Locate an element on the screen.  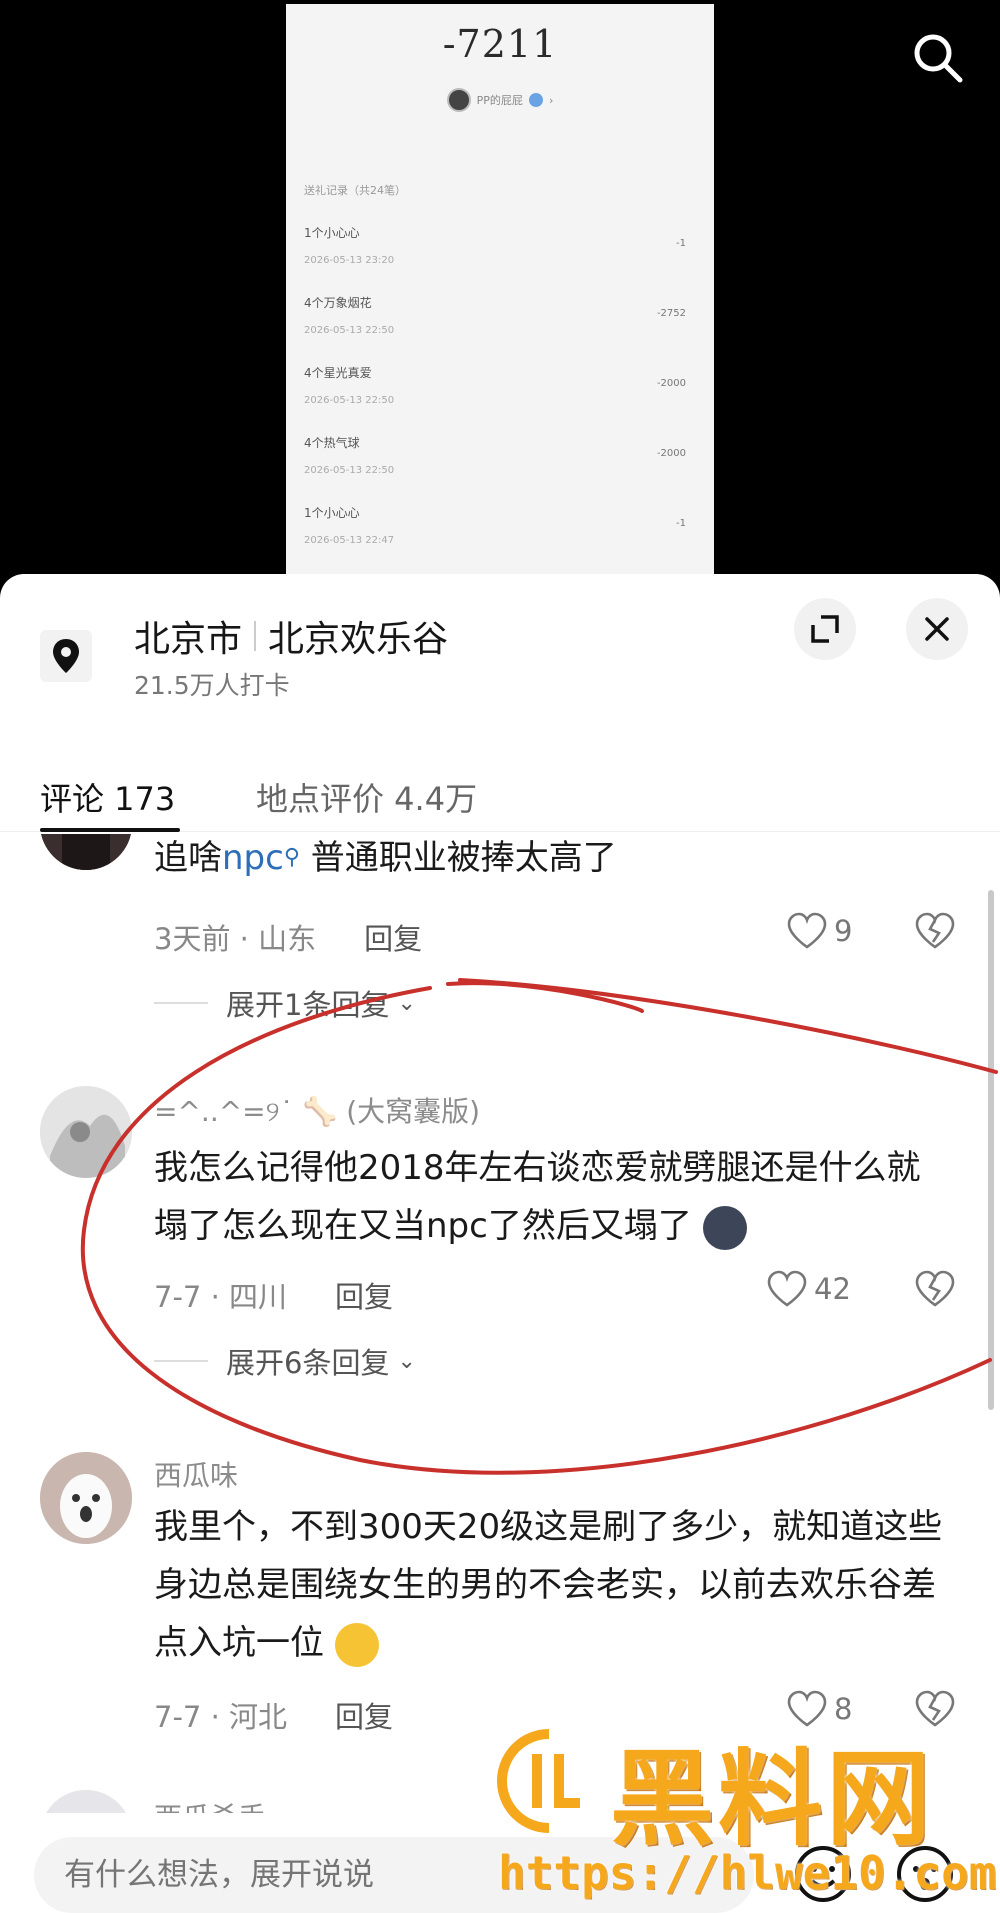
comment-meta: 7-7 · 四川 回复 is located at coordinates (273, 1295).